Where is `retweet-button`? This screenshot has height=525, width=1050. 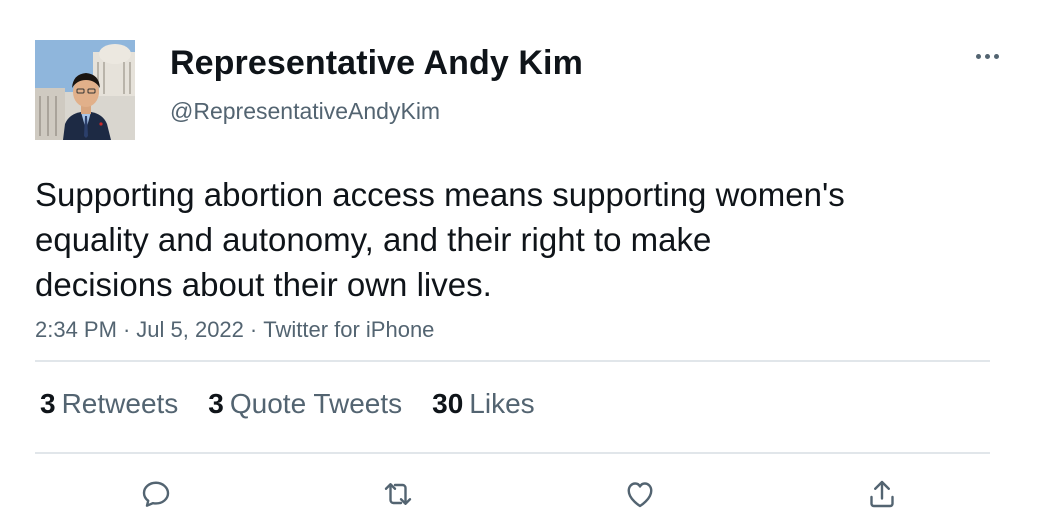
retweet-button is located at coordinates (398, 494).